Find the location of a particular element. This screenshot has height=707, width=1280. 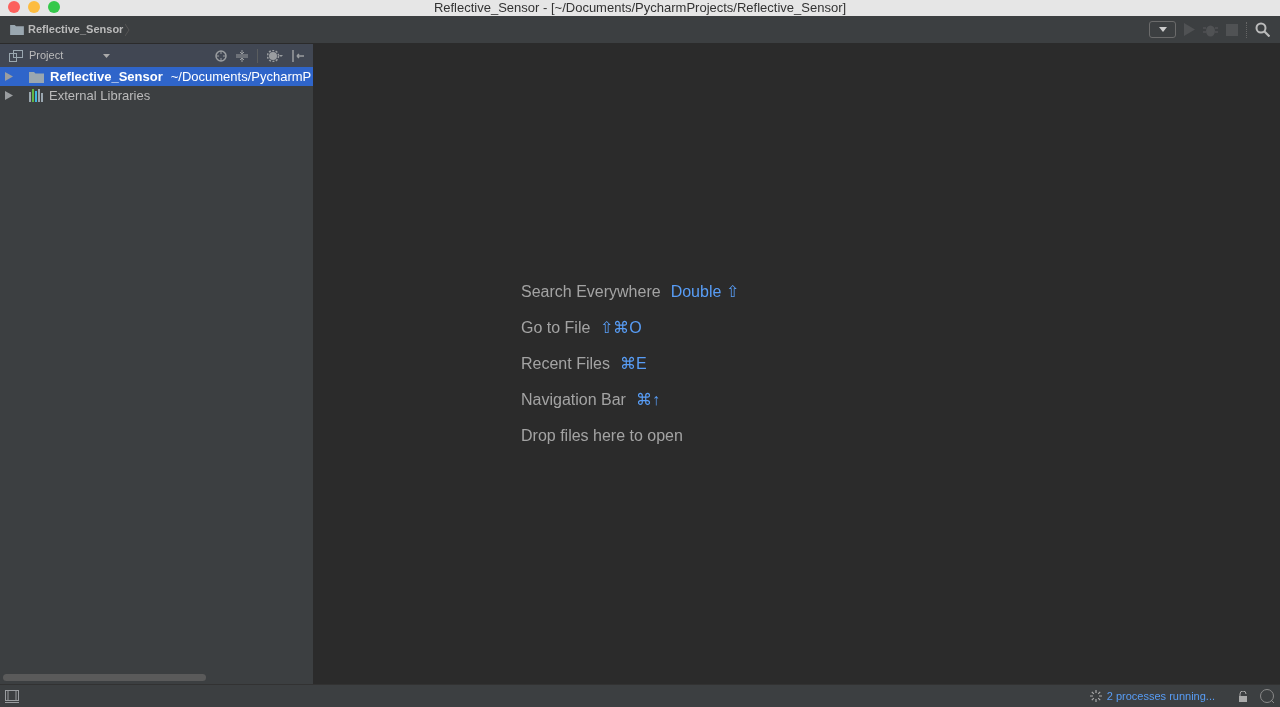

hint-label: Navigation Bar is located at coordinates (573, 399).